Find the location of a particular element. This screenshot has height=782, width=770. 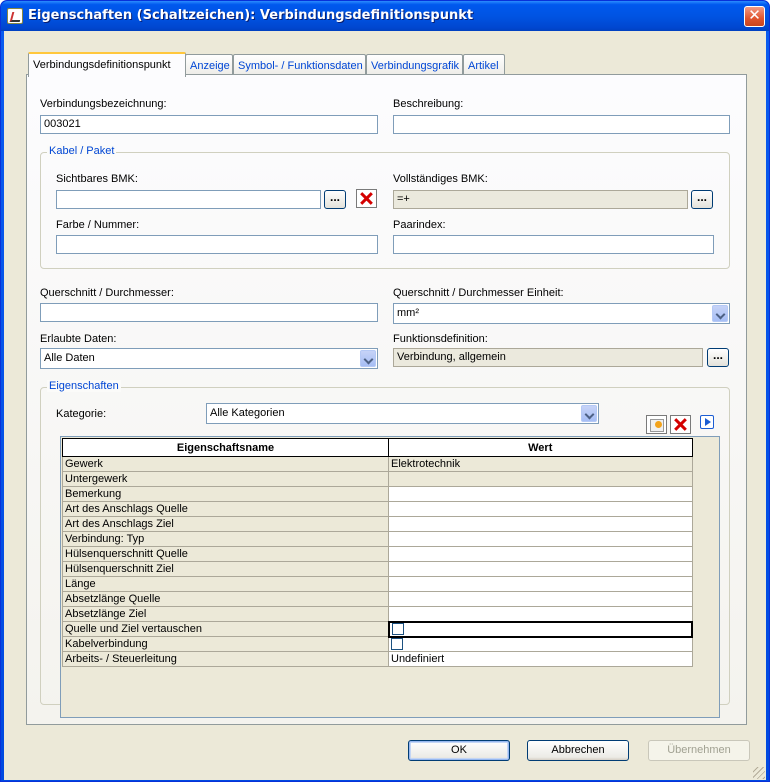

property-name-cell: Untergewerk is located at coordinates (225, 479).